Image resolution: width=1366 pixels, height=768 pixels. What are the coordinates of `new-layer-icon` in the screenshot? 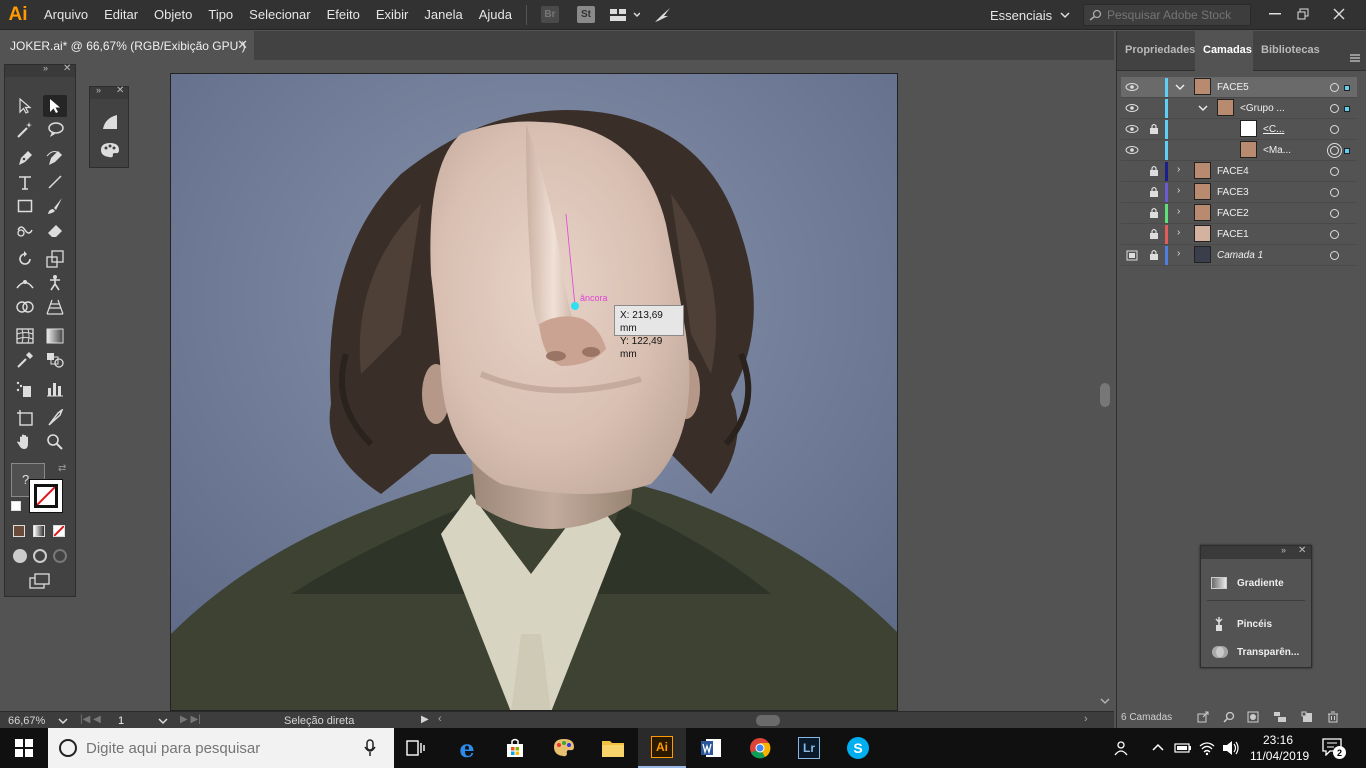 It's located at (1307, 717).